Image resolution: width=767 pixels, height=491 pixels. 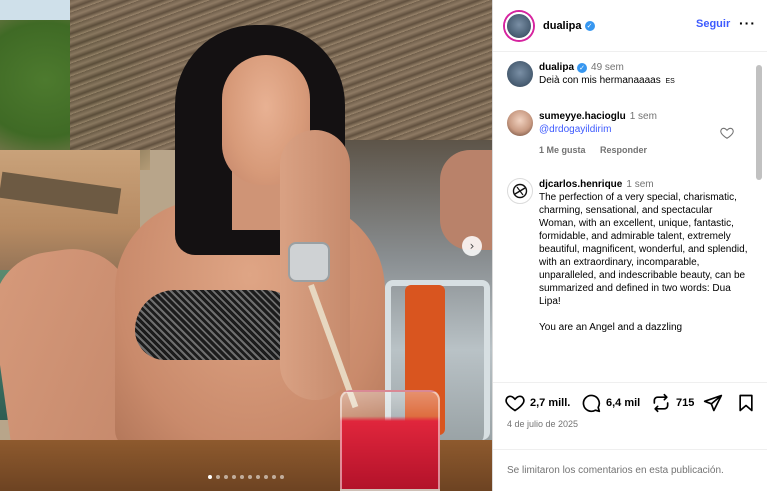 What do you see at coordinates (623, 403) in the screenshot?
I see `comments-count: 6,4 mil` at bounding box center [623, 403].